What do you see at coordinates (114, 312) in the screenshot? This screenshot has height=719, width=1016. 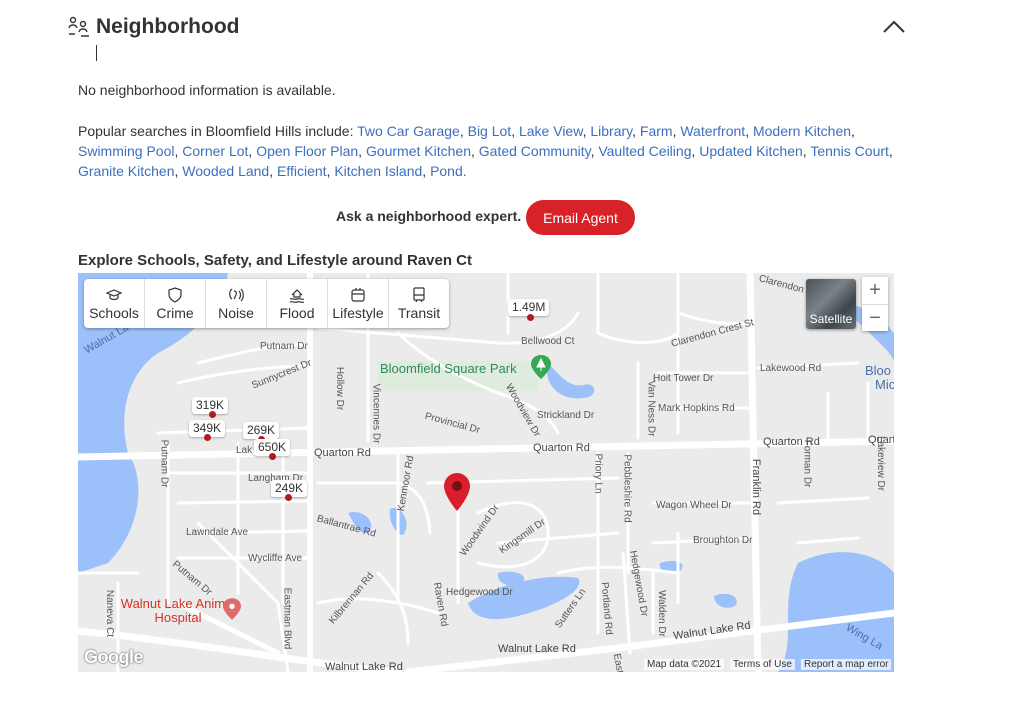 I see `tool-label: Schools` at bounding box center [114, 312].